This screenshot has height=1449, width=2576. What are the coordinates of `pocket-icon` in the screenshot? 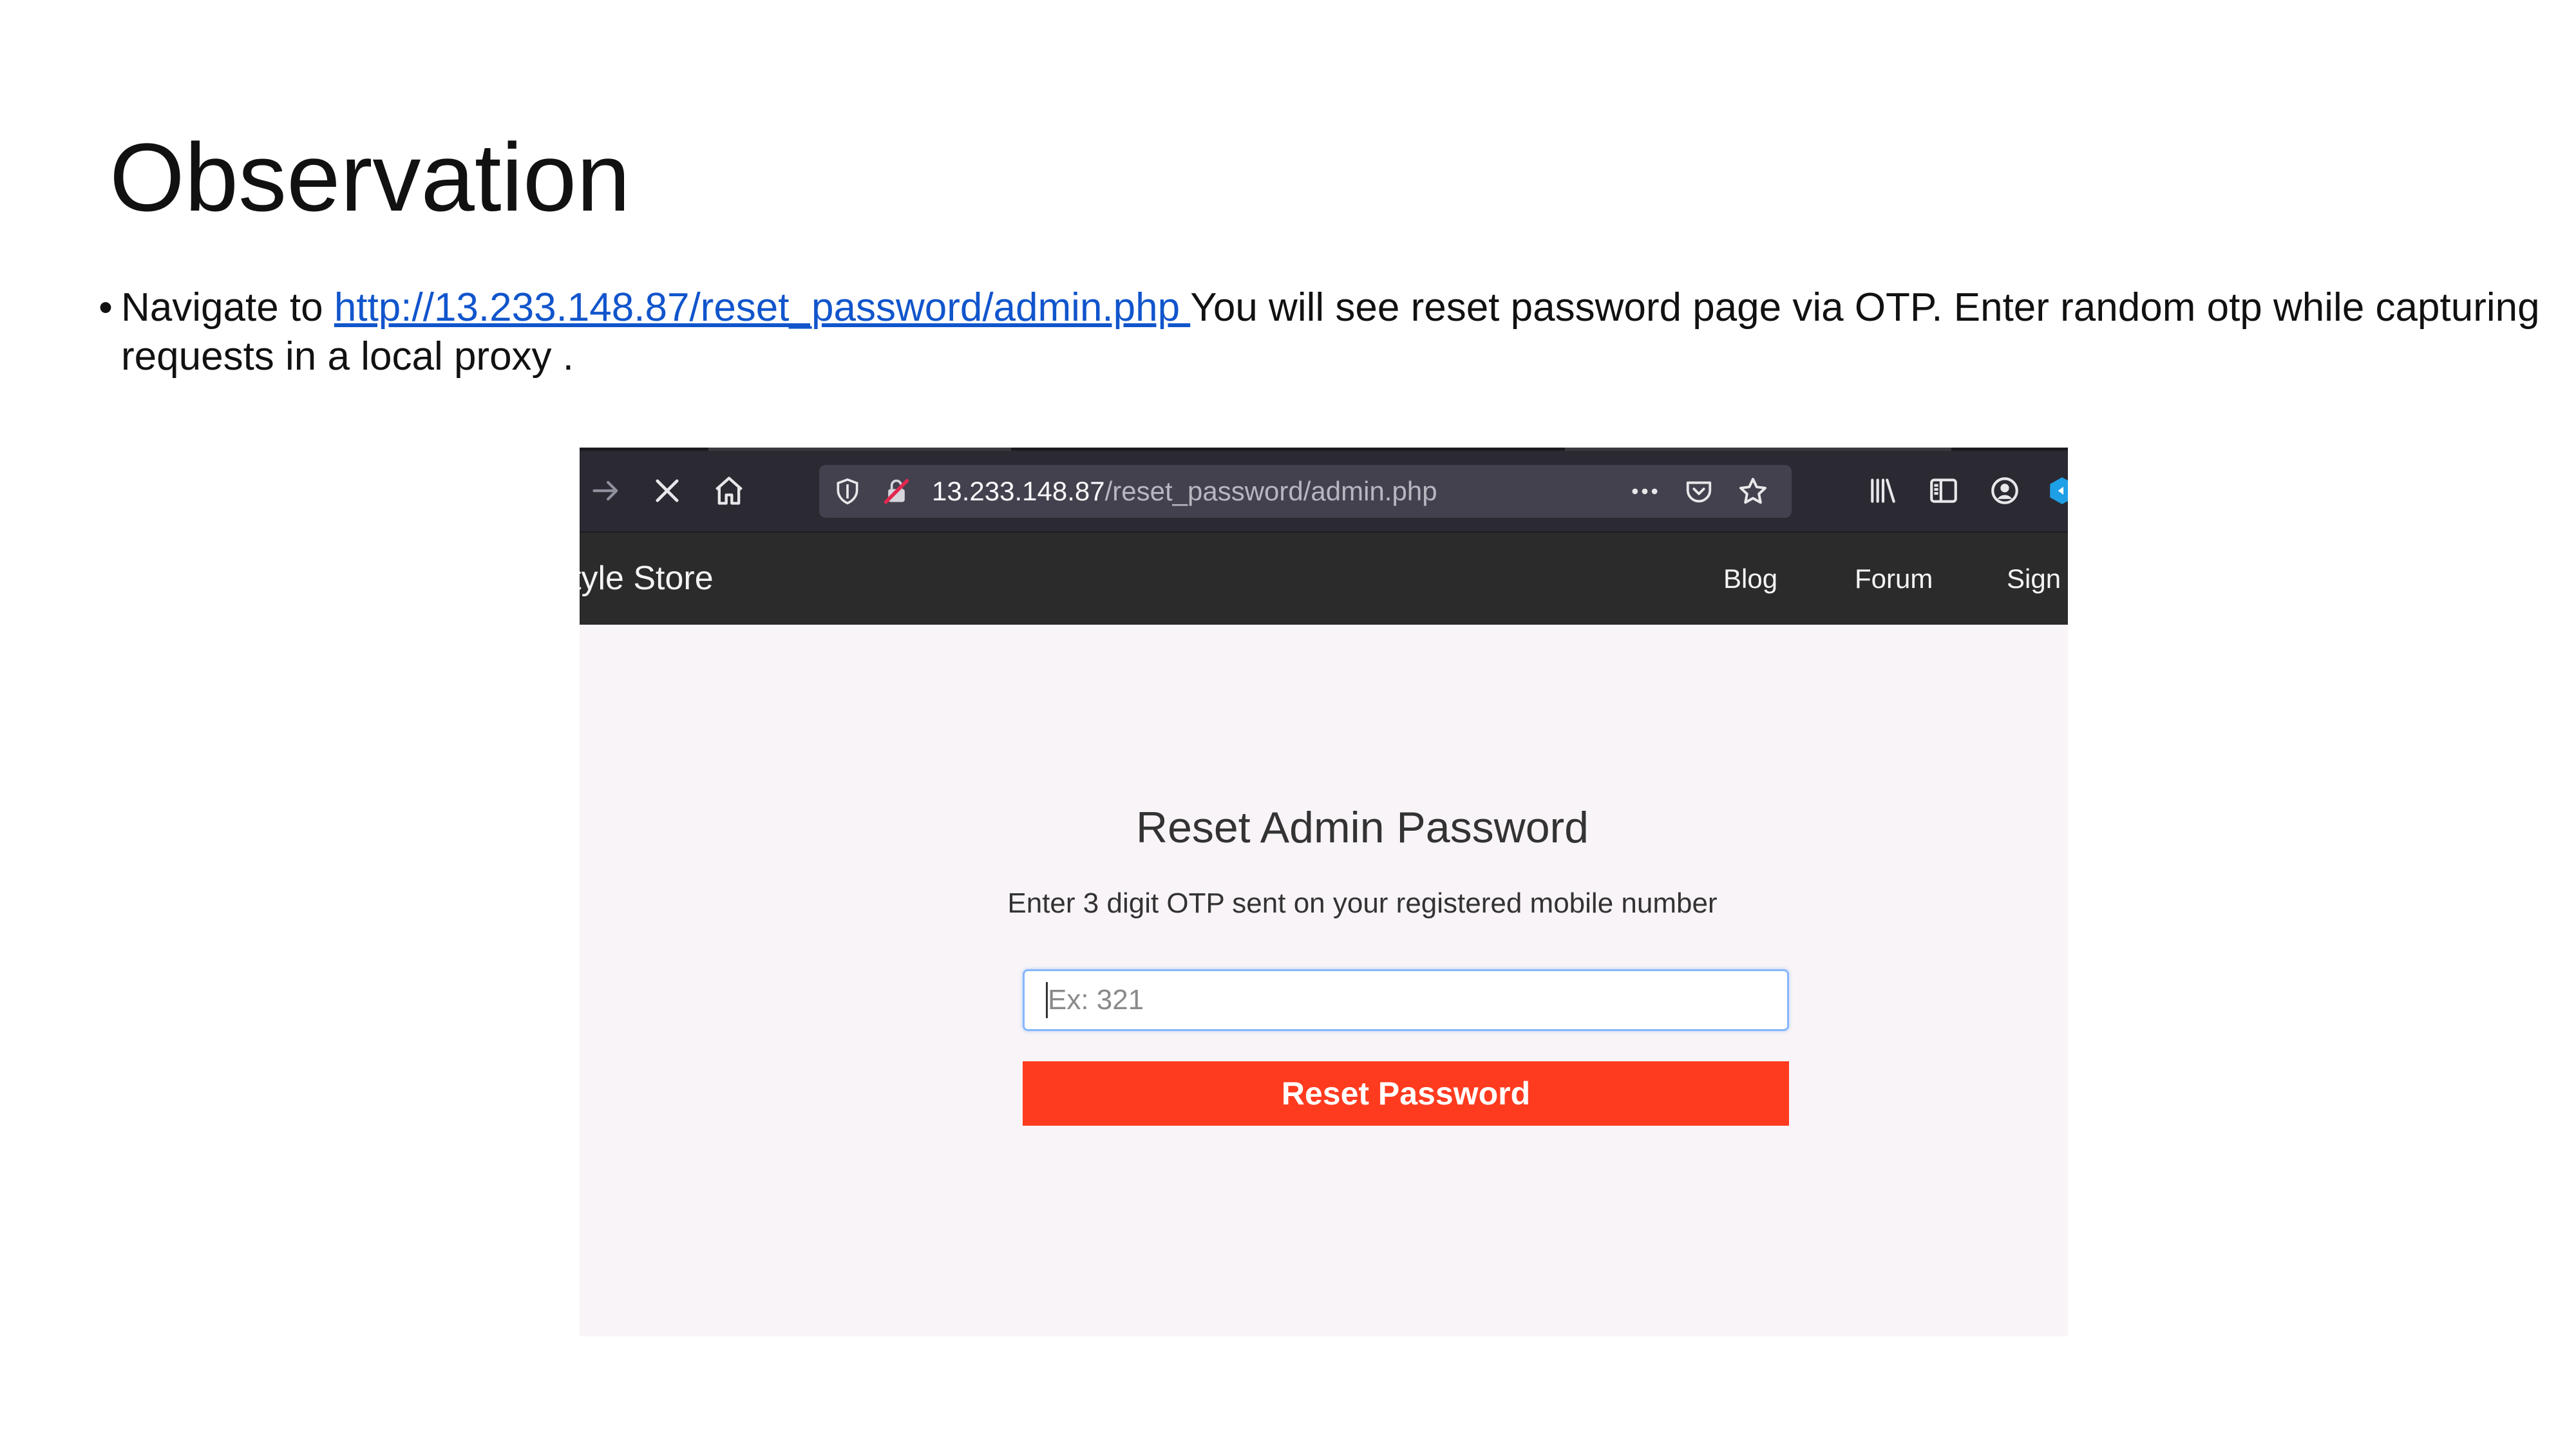 It's located at (1698, 492).